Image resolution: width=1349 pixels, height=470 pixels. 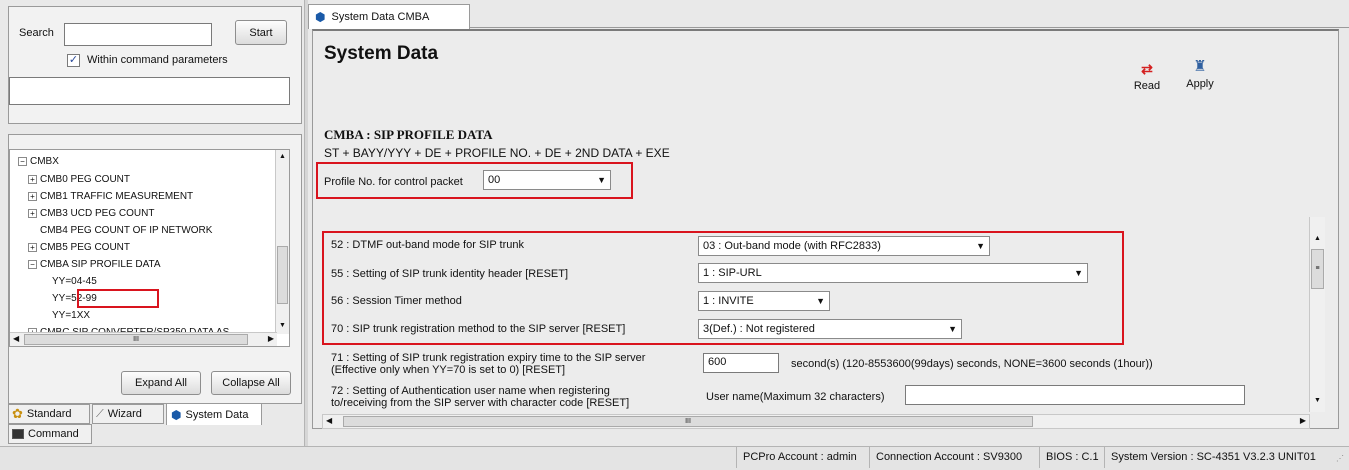 I want to click on tree-highlight-box, so click(x=118, y=298).